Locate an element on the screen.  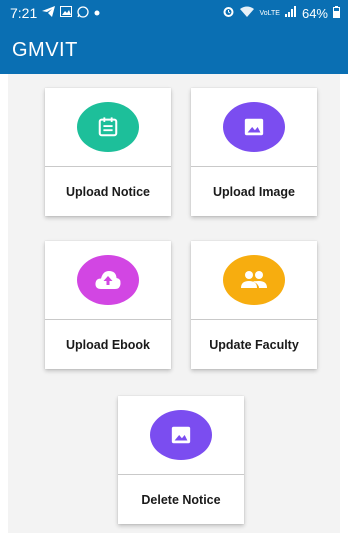
cloud-upload-icon is located at coordinates (108, 280).